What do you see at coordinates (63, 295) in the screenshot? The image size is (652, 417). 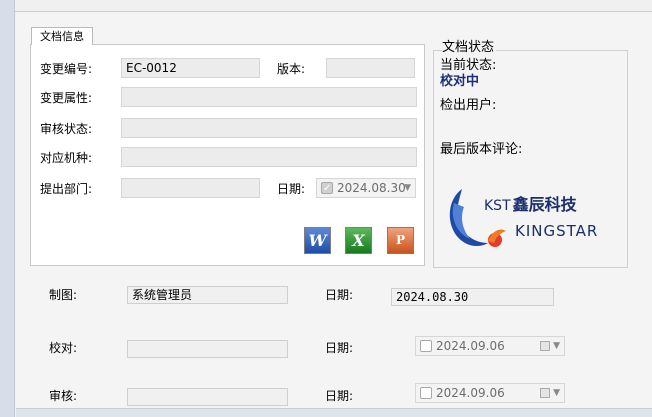 I see `drafter-label: 制图:` at bounding box center [63, 295].